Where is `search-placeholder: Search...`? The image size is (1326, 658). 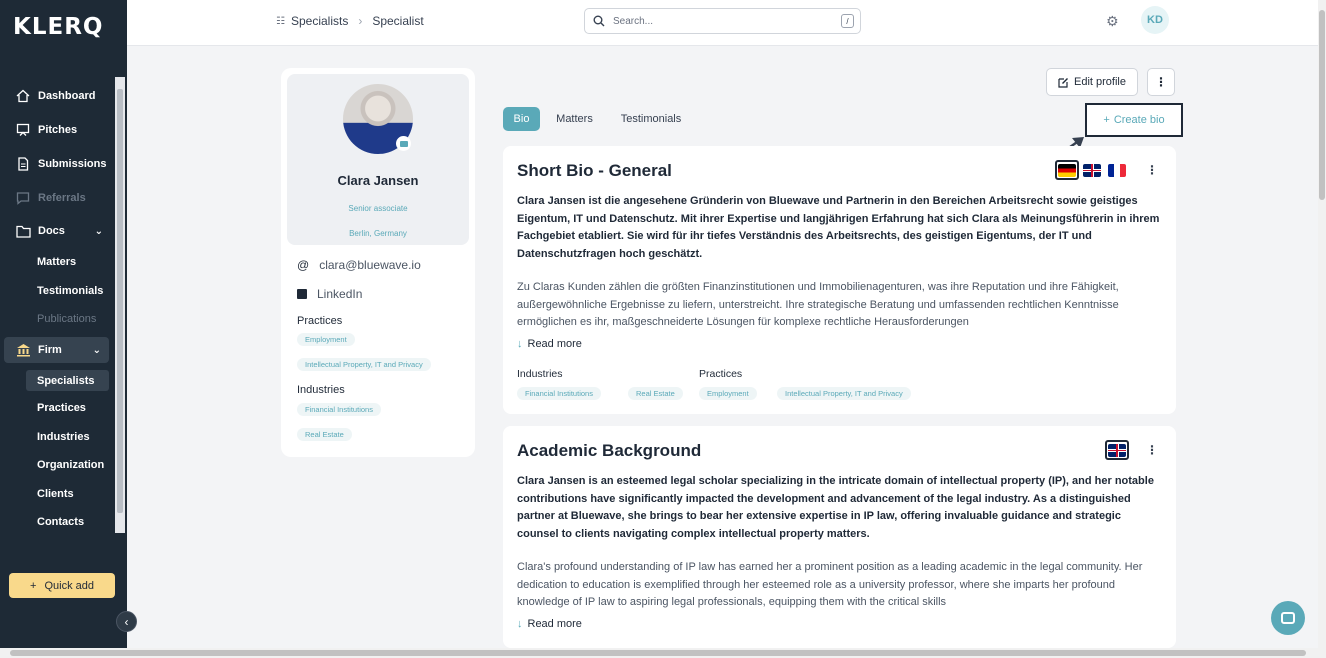
search-placeholder: Search... is located at coordinates (633, 21).